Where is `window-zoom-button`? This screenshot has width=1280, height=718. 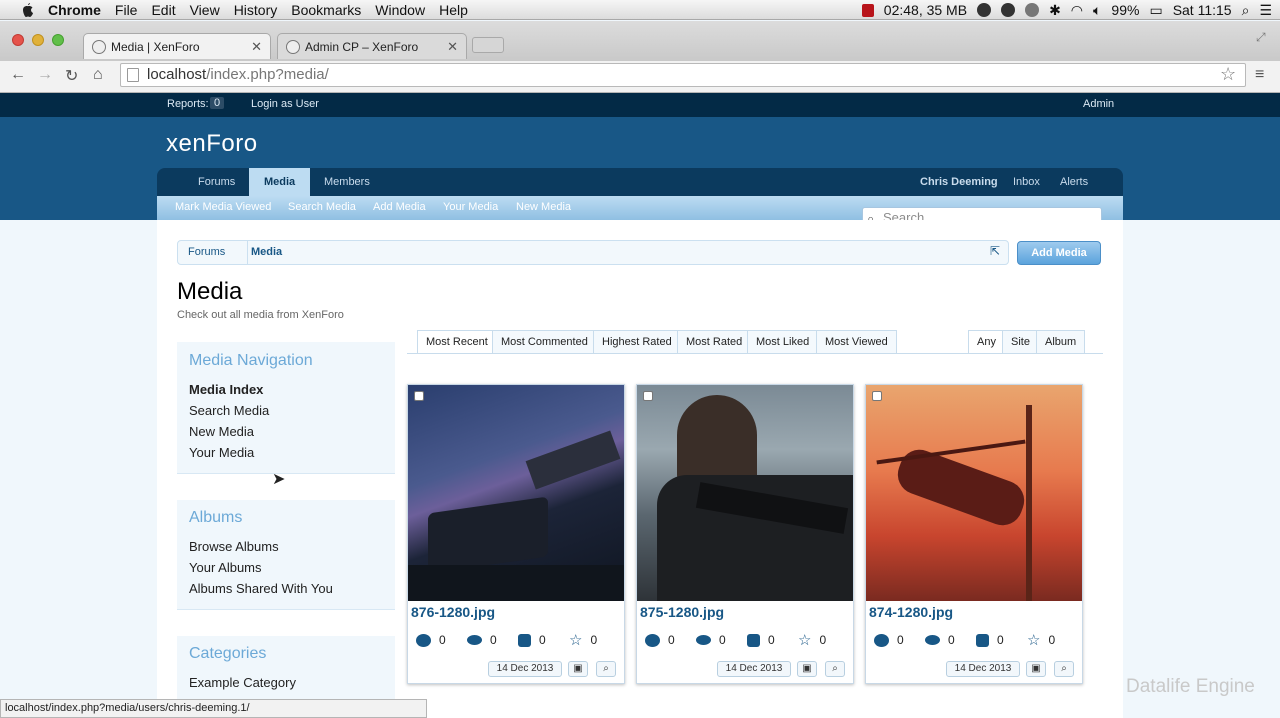 window-zoom-button is located at coordinates (58, 40).